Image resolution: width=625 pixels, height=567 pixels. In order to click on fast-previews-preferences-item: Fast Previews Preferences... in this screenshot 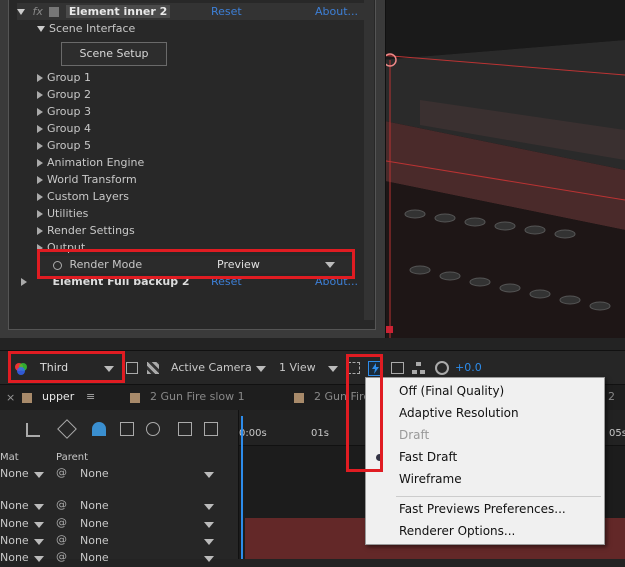, I will do `click(482, 509)`.